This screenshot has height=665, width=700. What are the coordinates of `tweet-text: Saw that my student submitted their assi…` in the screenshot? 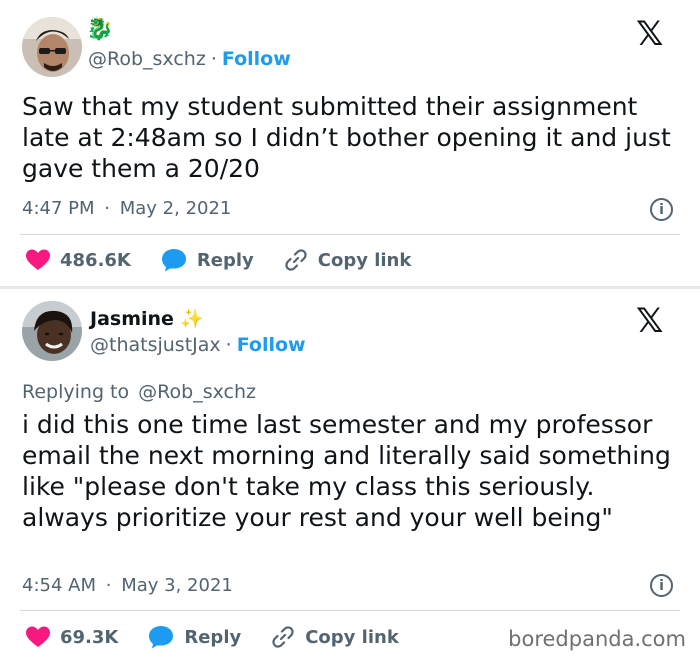 It's located at (346, 137).